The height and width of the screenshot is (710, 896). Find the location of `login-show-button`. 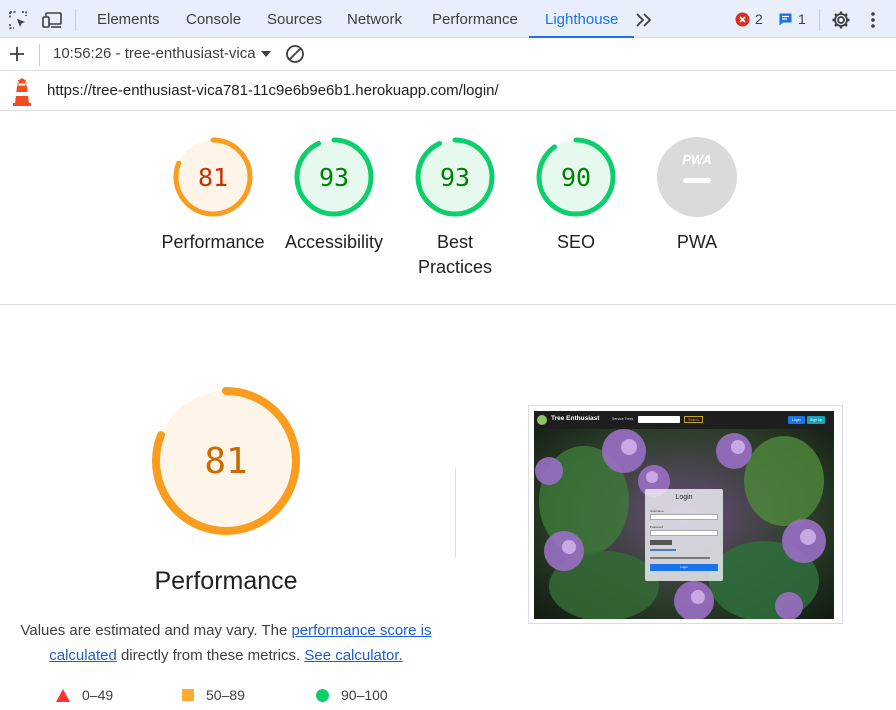

login-show-button is located at coordinates (661, 542).